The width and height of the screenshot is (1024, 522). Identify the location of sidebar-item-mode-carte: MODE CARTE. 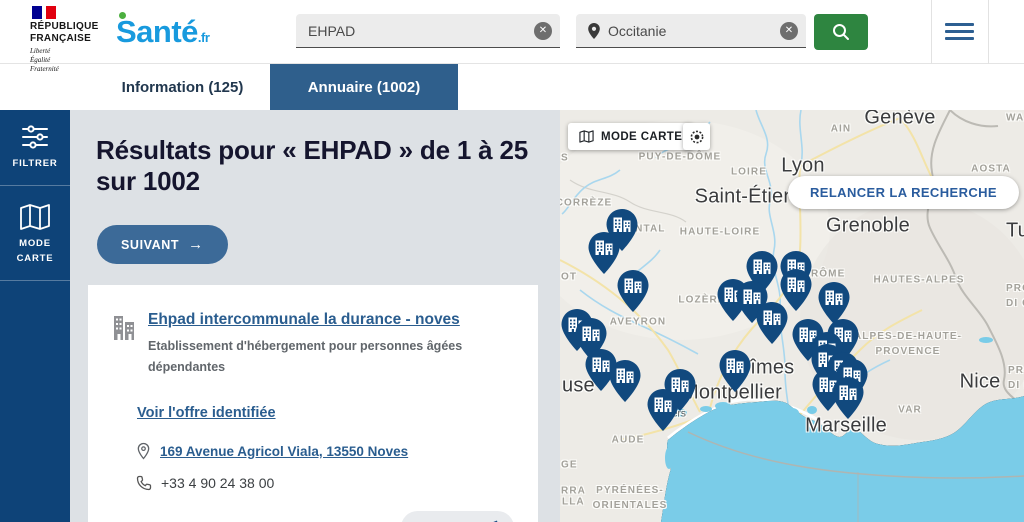
(35, 233).